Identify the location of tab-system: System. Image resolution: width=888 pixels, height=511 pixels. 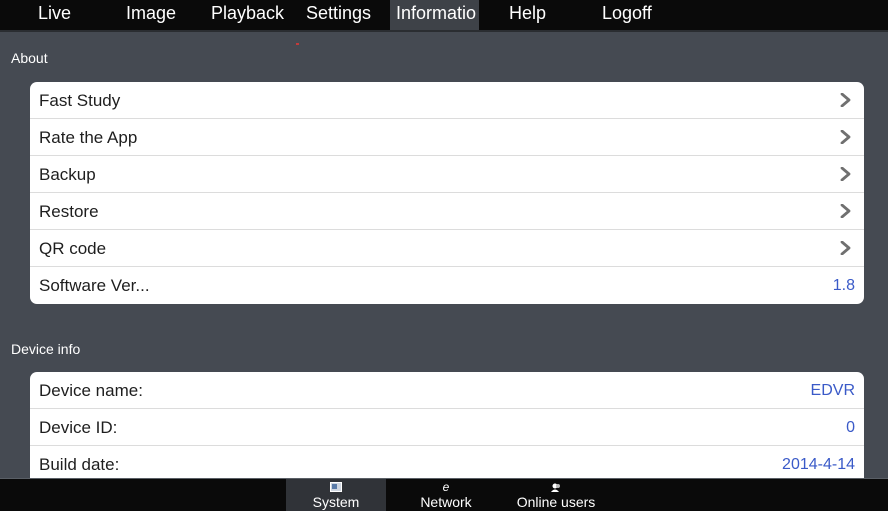
(336, 495).